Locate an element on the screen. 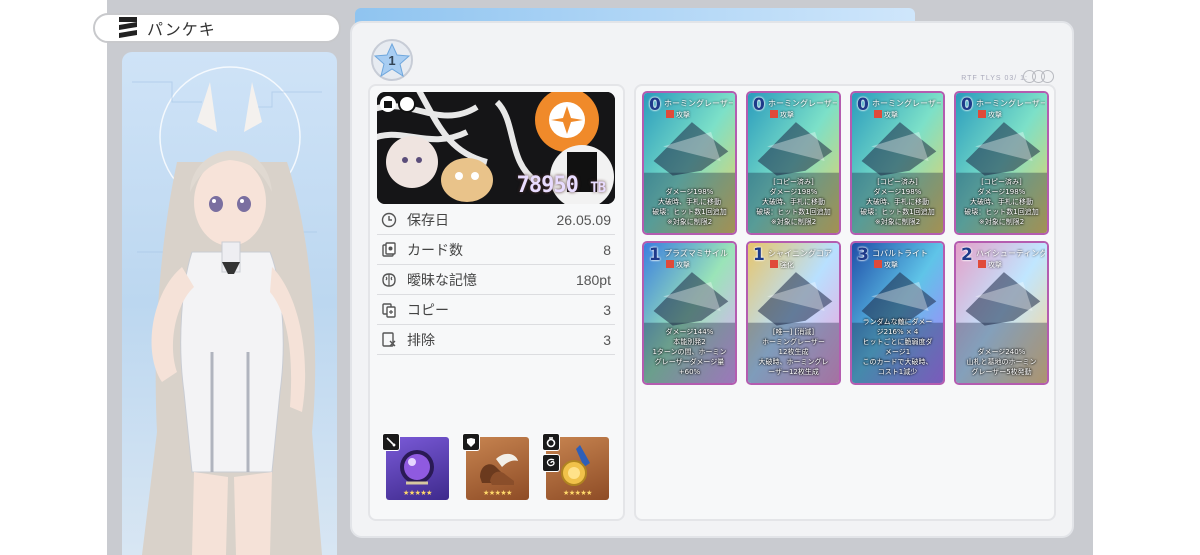 The image size is (1200, 555). card-desc-line: 12枚生成 is located at coordinates (793, 352).